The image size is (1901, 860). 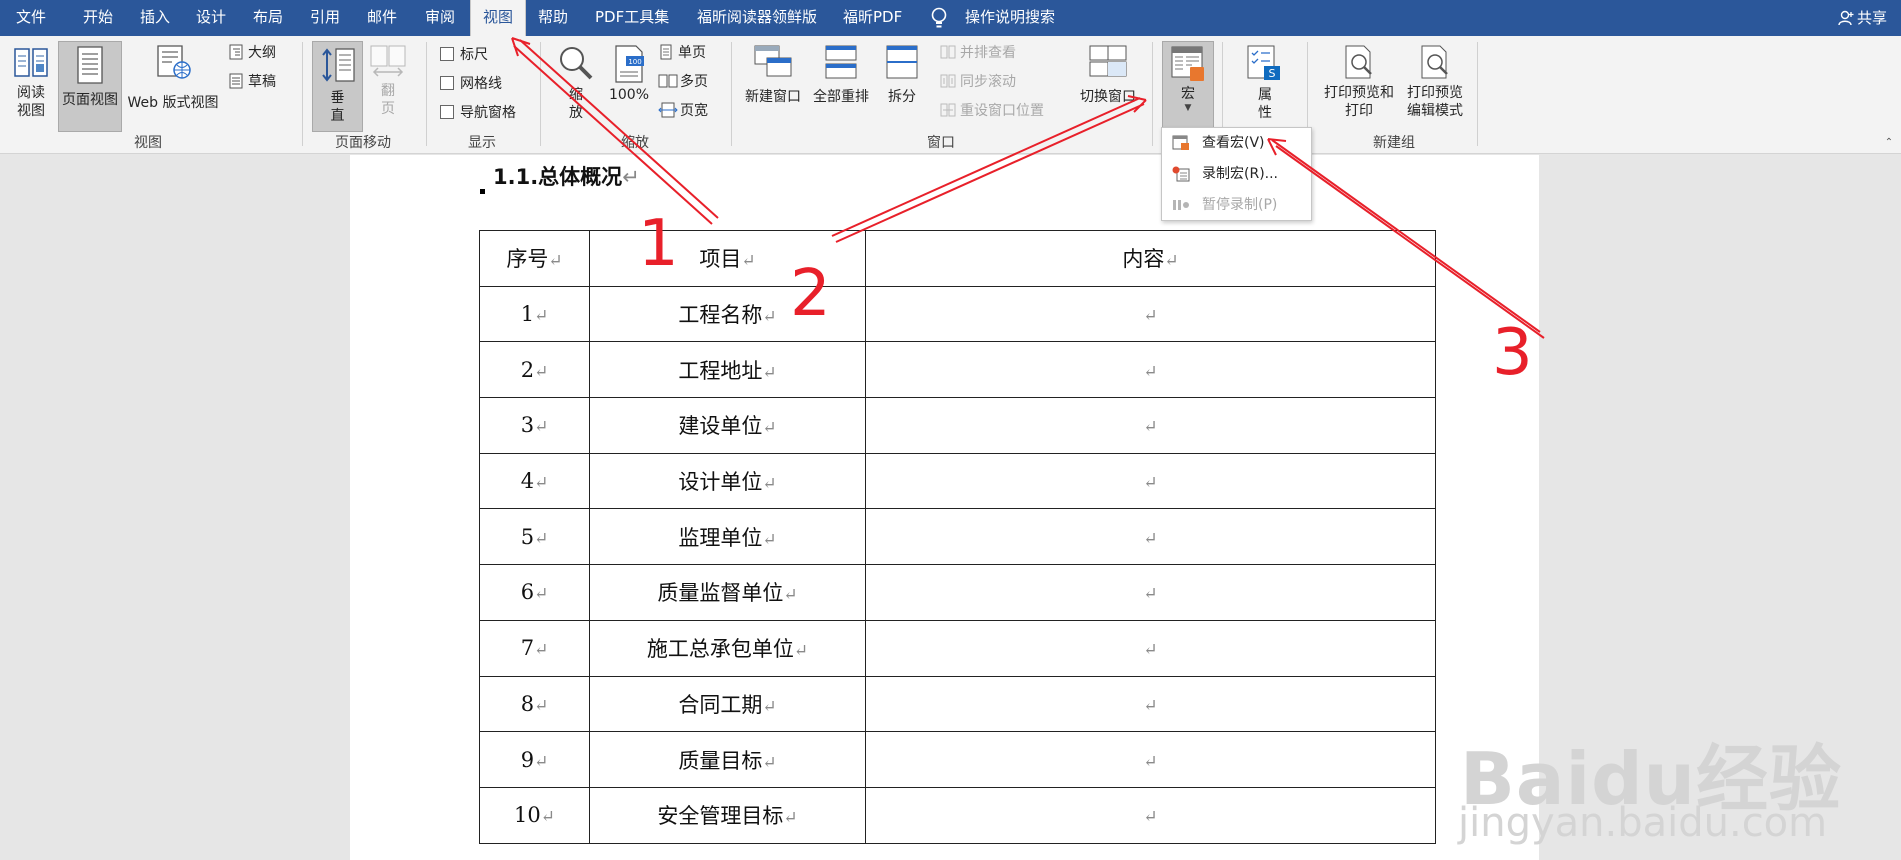 What do you see at coordinates (1236, 143) in the screenshot?
I see `view-macros-menu-item: 查看宏(V)` at bounding box center [1236, 143].